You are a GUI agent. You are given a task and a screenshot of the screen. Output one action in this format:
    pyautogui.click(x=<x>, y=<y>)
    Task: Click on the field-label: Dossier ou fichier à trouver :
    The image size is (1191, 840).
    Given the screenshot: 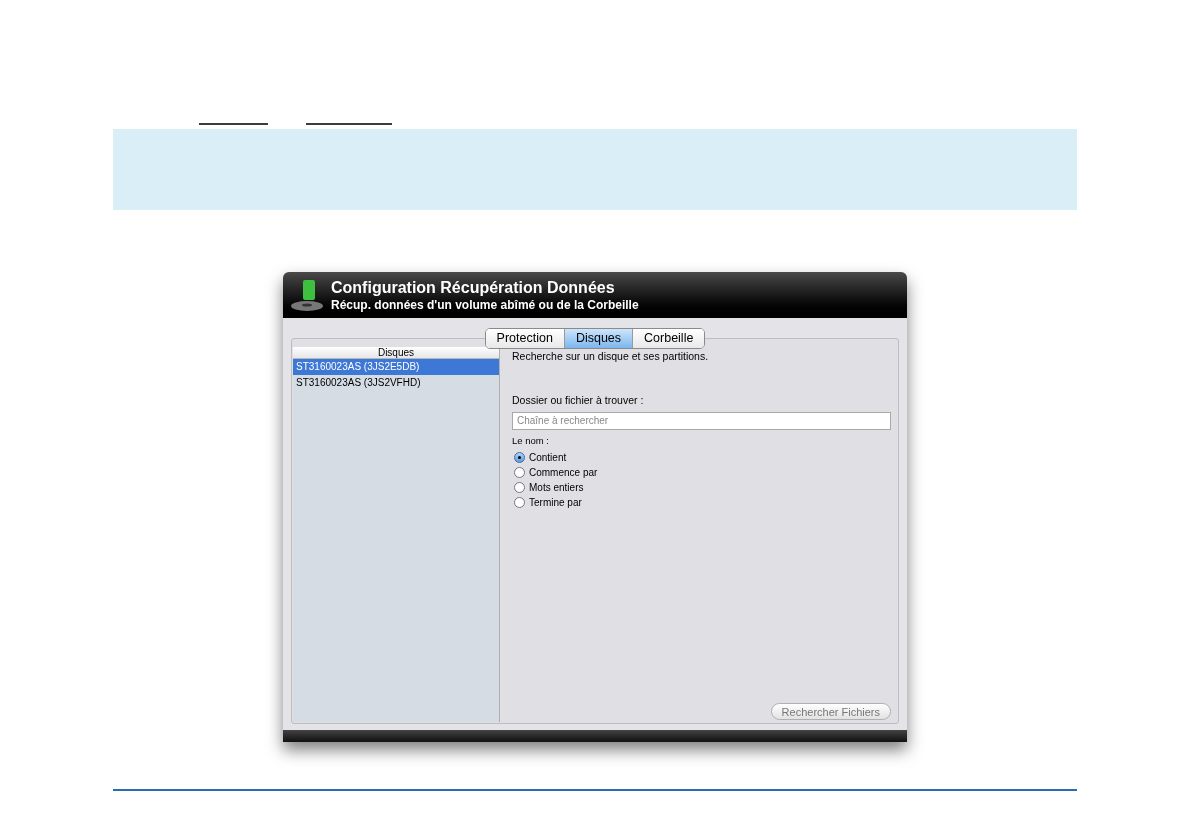 What is the action you would take?
    pyautogui.click(x=578, y=400)
    